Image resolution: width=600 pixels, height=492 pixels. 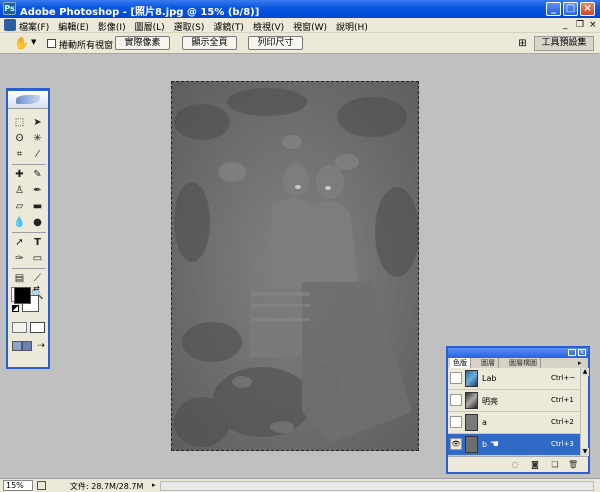 What do you see at coordinates (580, 363) in the screenshot?
I see `panel-menu-arrow-icon: ▸` at bounding box center [580, 363].